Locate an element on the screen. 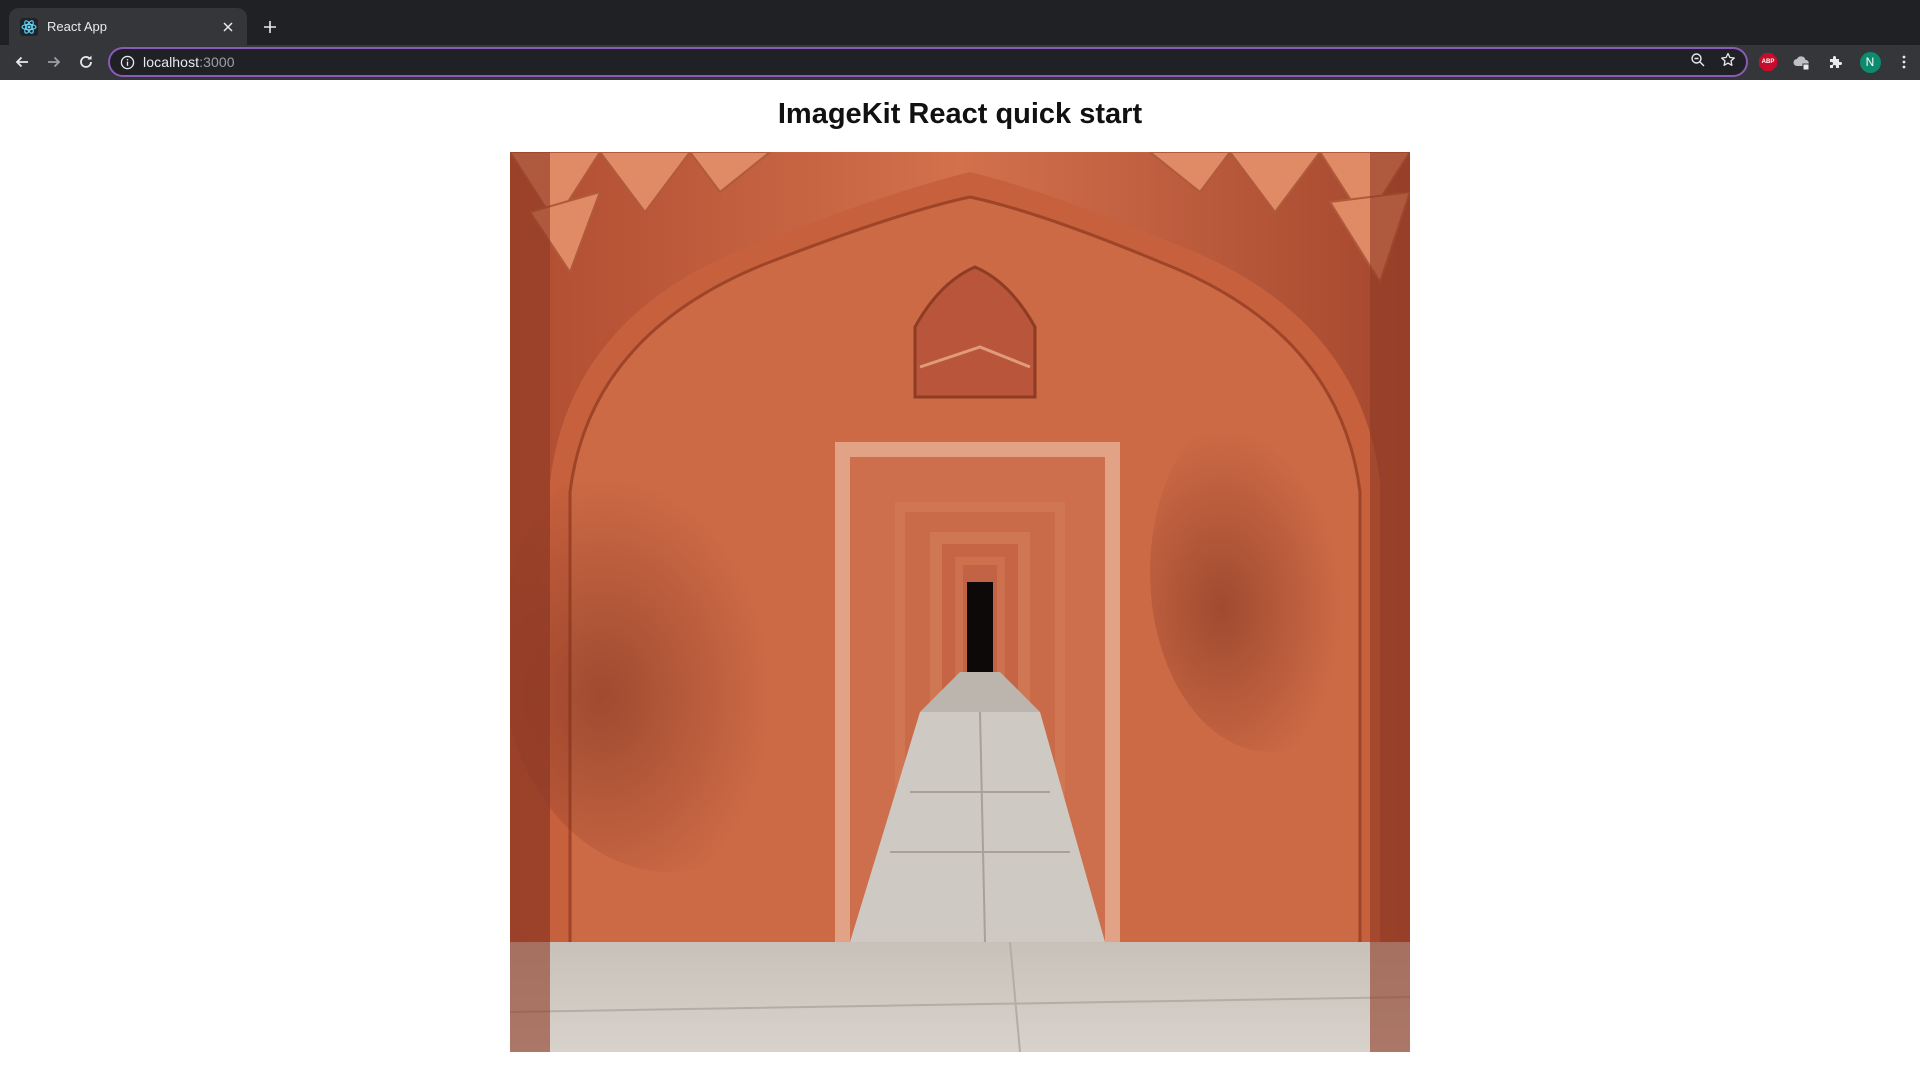 The height and width of the screenshot is (1080, 1920). adblock-plus-extension: ABP is located at coordinates (1768, 62).